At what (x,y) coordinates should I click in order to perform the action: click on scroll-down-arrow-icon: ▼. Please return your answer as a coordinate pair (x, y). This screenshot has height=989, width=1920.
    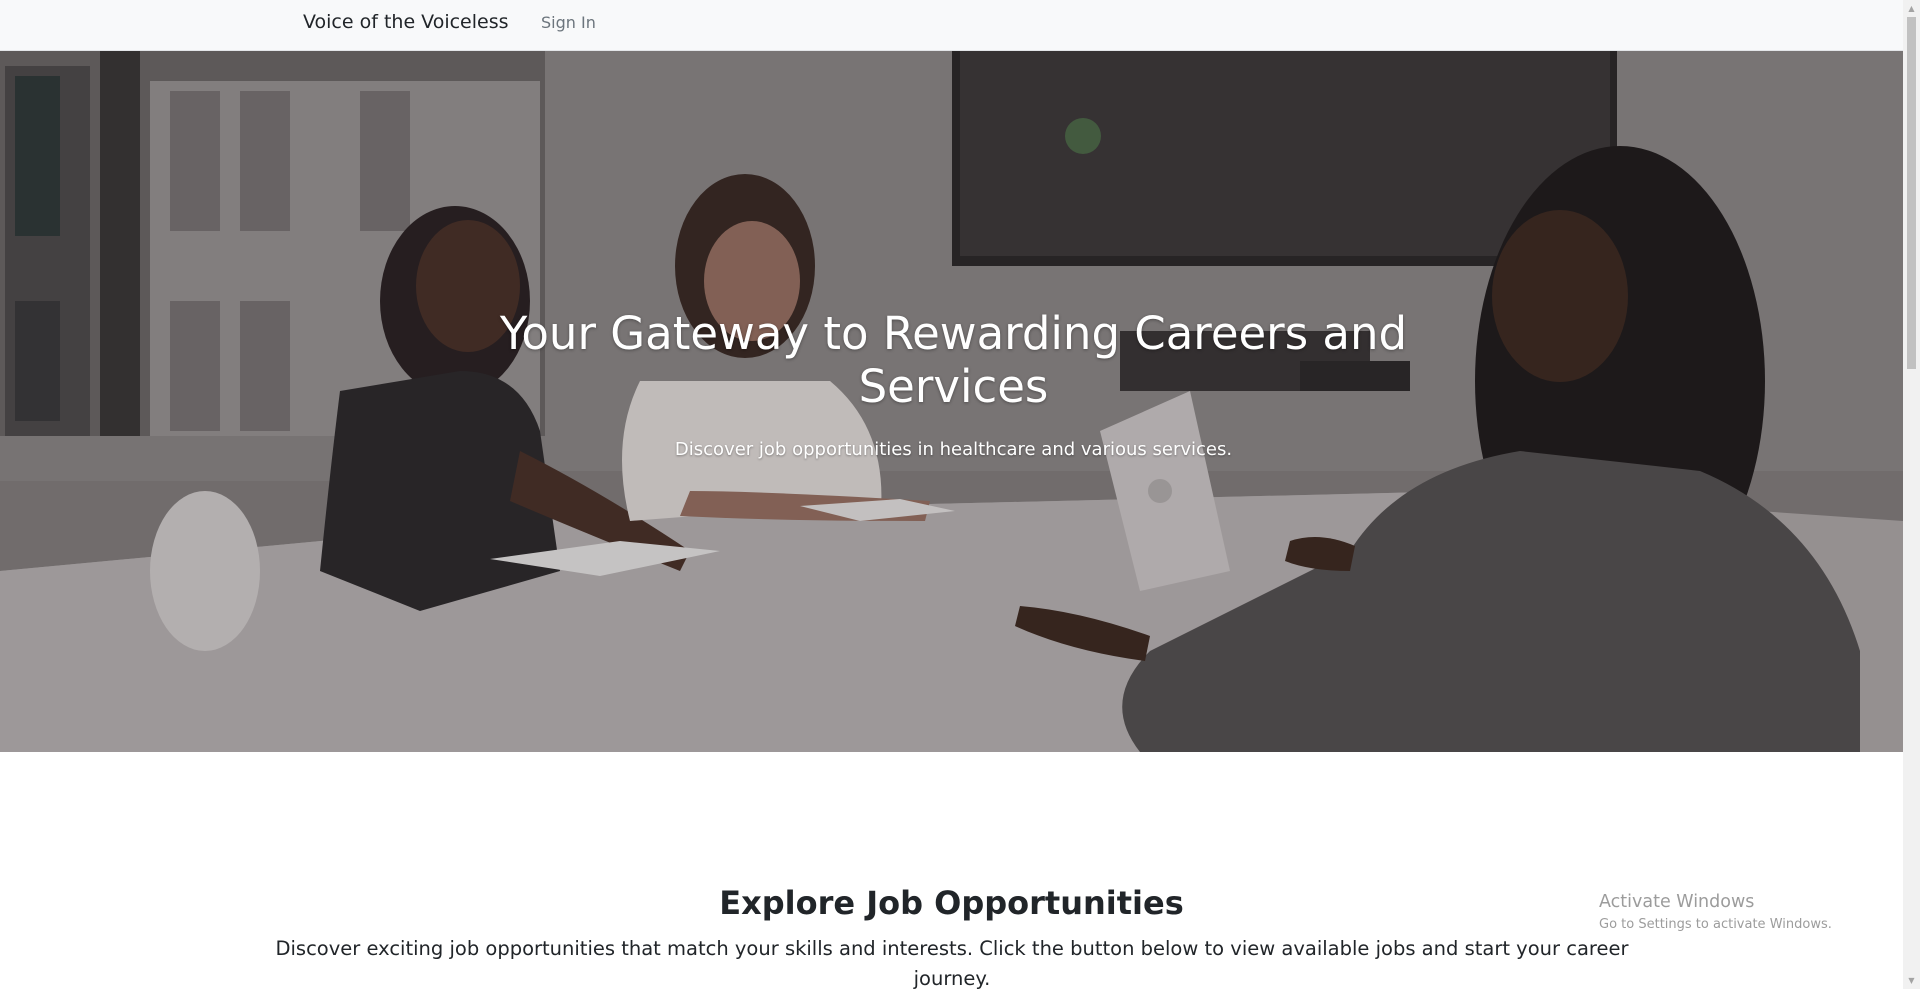
    Looking at the image, I should click on (1911, 980).